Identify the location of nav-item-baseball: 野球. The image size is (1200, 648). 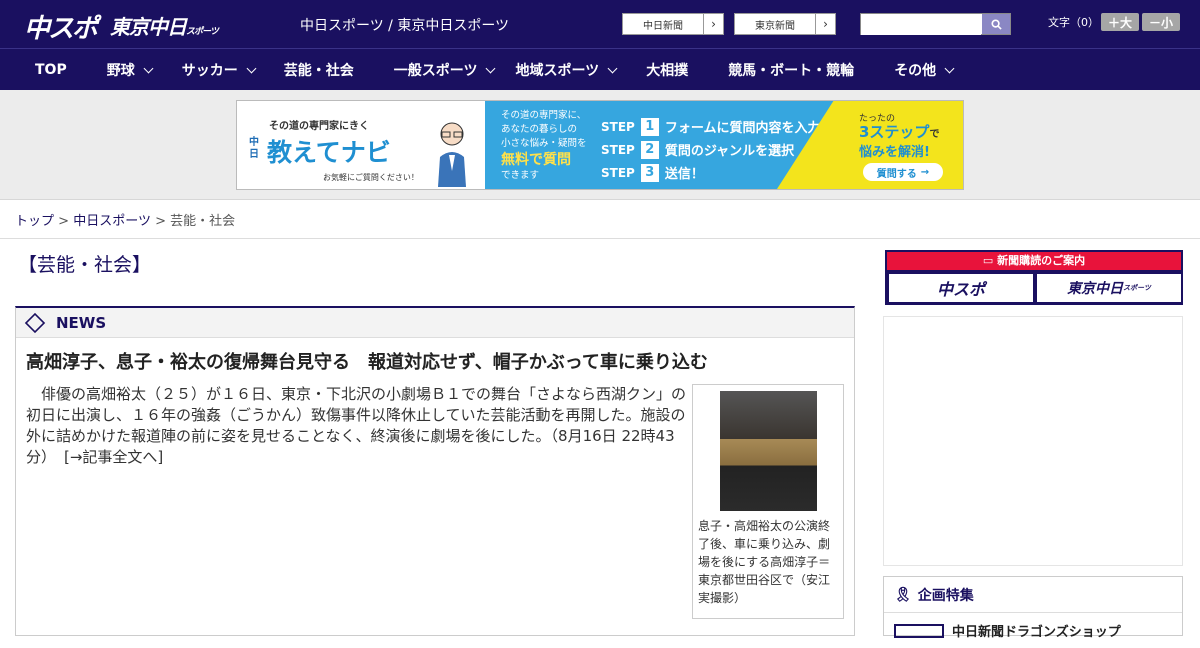
(130, 70).